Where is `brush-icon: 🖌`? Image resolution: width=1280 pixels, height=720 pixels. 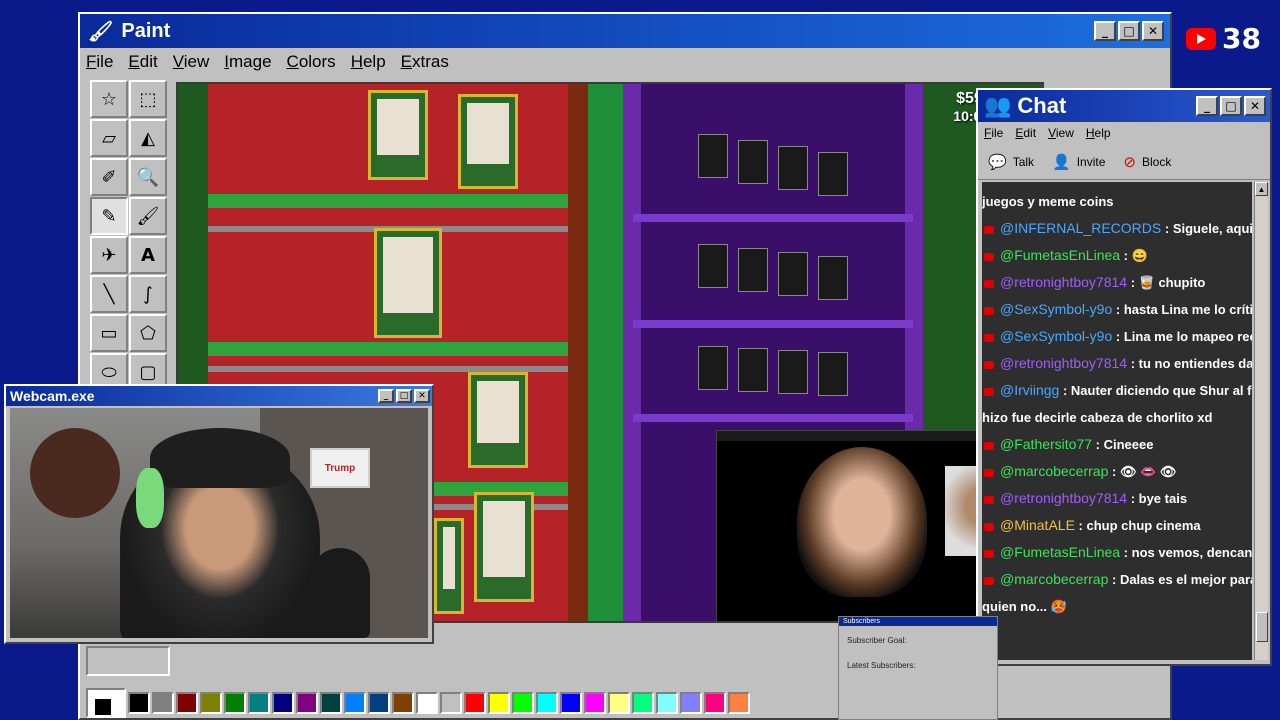
brush-icon: 🖌 is located at coordinates (148, 216).